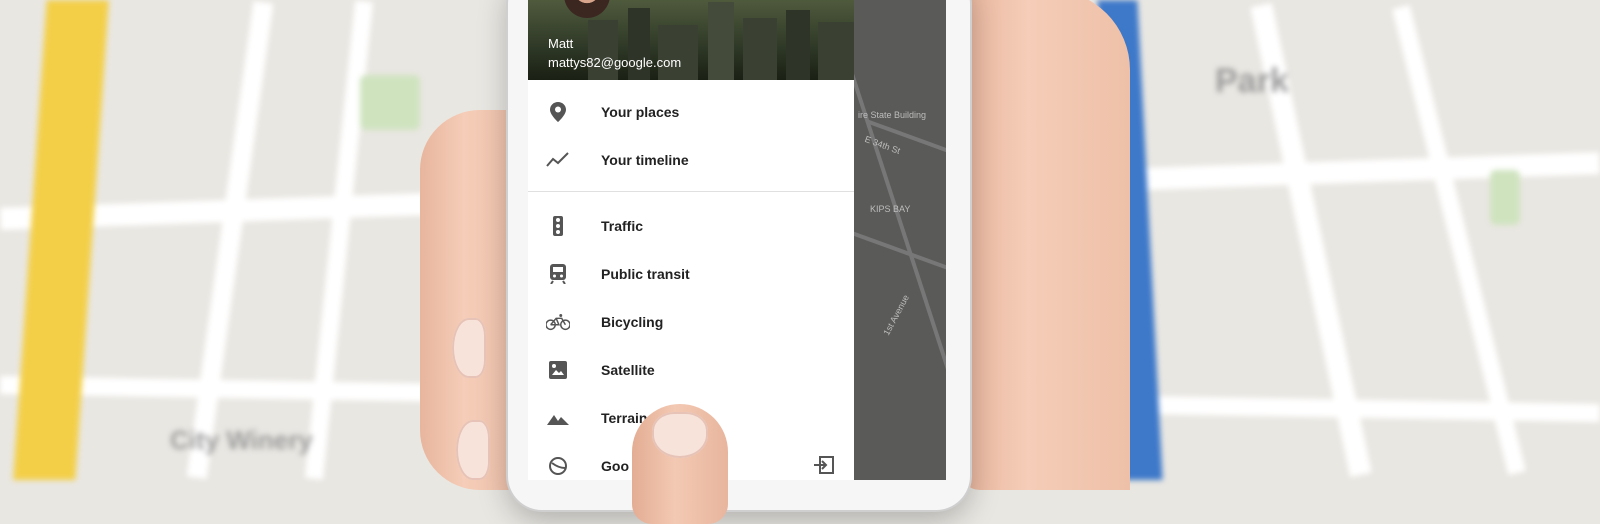  Describe the element at coordinates (882, 145) in the screenshot. I see `map-label: E 34th St` at that location.